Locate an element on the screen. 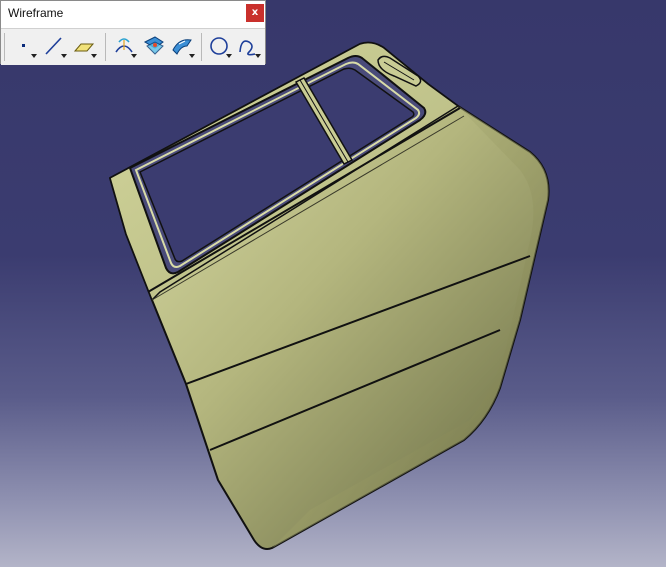 The height and width of the screenshot is (567, 666). plane-button is located at coordinates (84, 46).